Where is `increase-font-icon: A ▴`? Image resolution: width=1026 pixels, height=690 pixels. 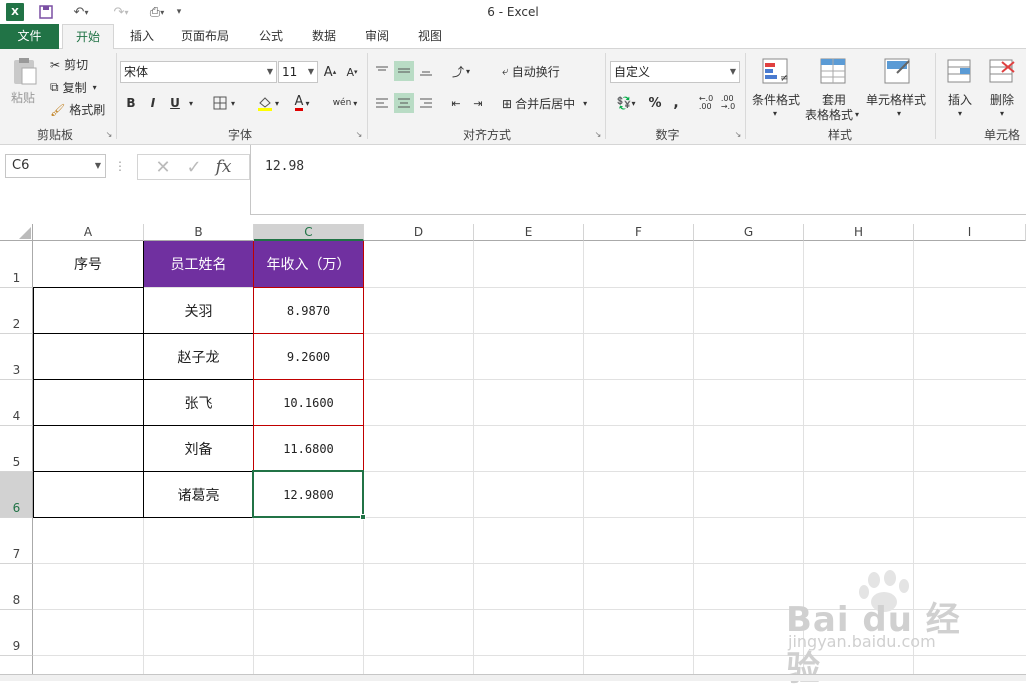 increase-font-icon: A ▴ is located at coordinates (330, 72).